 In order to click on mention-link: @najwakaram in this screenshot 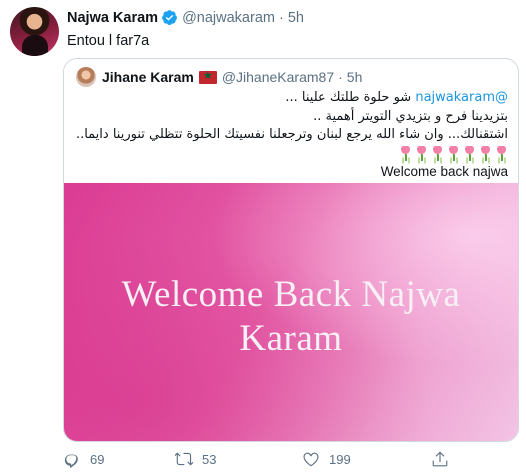, I will do `click(461, 97)`.